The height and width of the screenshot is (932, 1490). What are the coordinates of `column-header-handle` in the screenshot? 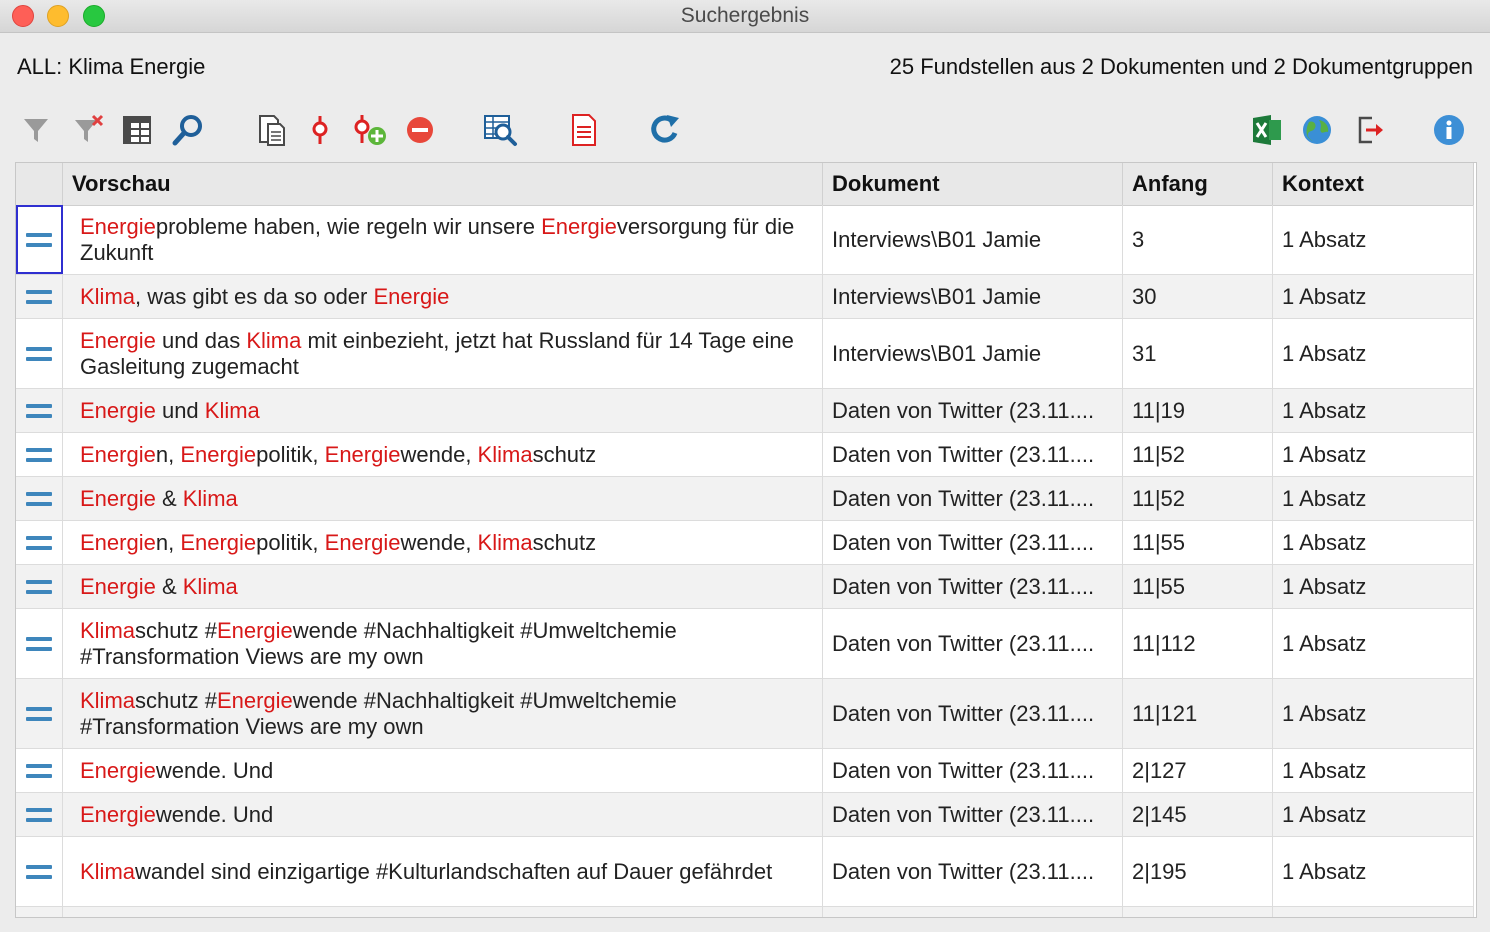 It's located at (39, 184).